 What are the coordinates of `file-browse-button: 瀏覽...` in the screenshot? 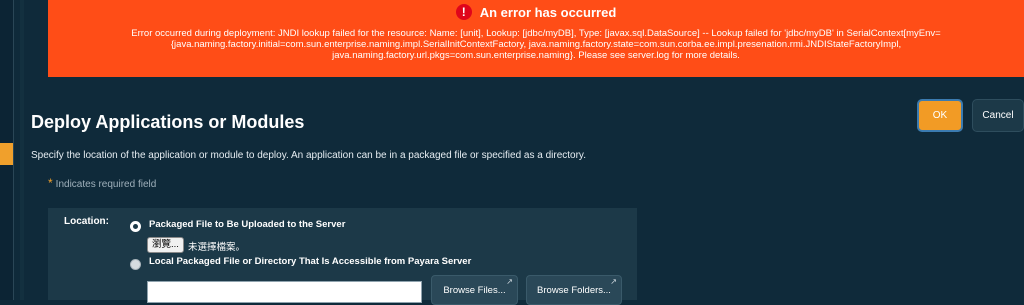 It's located at (165, 245).